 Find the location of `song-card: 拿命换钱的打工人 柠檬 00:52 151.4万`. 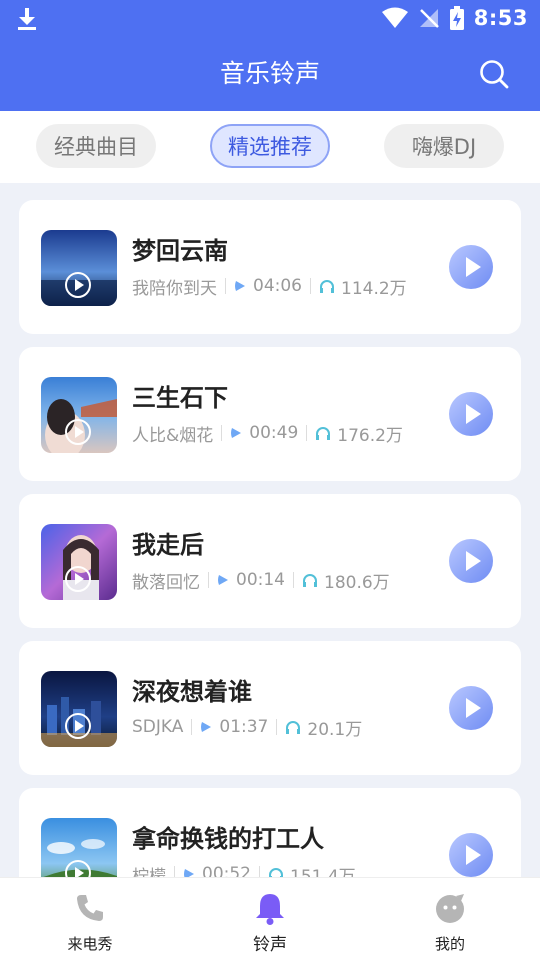

song-card: 拿命换钱的打工人 柠檬 00:52 151.4万 is located at coordinates (270, 832).